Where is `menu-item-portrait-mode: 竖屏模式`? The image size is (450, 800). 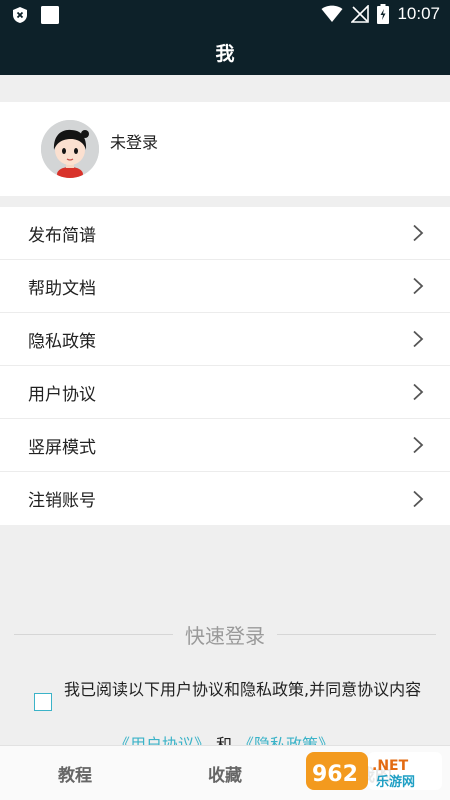 menu-item-portrait-mode: 竖屏模式 is located at coordinates (225, 445).